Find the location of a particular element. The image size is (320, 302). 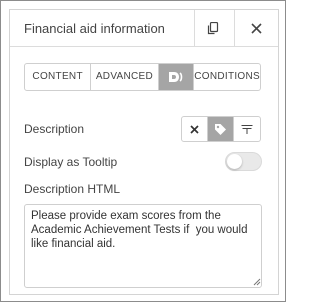

tab-dynamic is located at coordinates (176, 77).